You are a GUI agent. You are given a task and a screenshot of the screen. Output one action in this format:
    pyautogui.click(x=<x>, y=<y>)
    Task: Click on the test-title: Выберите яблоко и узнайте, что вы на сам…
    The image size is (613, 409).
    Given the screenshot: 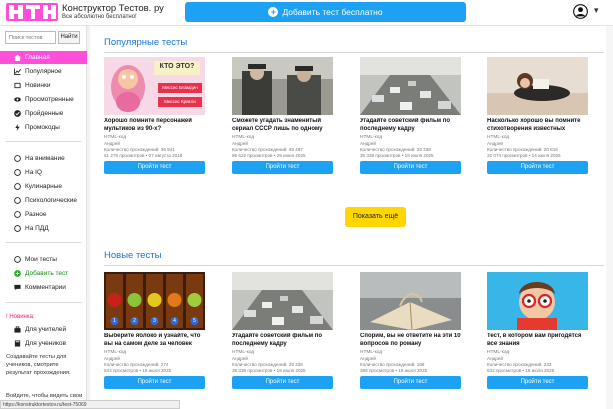 What is the action you would take?
    pyautogui.click(x=154, y=340)
    